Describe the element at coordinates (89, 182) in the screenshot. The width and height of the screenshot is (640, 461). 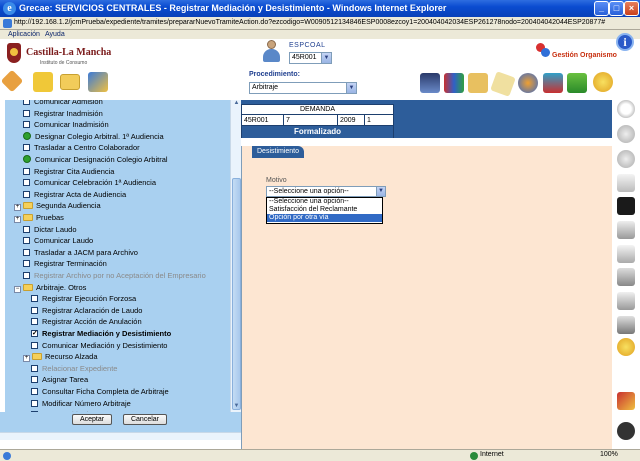
I see `tree-item: Comunicar Celebración 1ª Audiencia` at that location.